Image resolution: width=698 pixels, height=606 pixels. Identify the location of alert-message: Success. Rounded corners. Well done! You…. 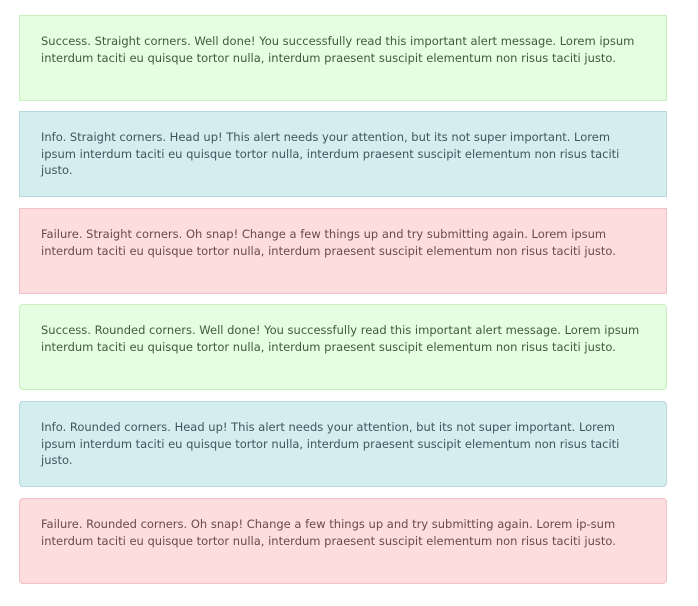
(340, 338).